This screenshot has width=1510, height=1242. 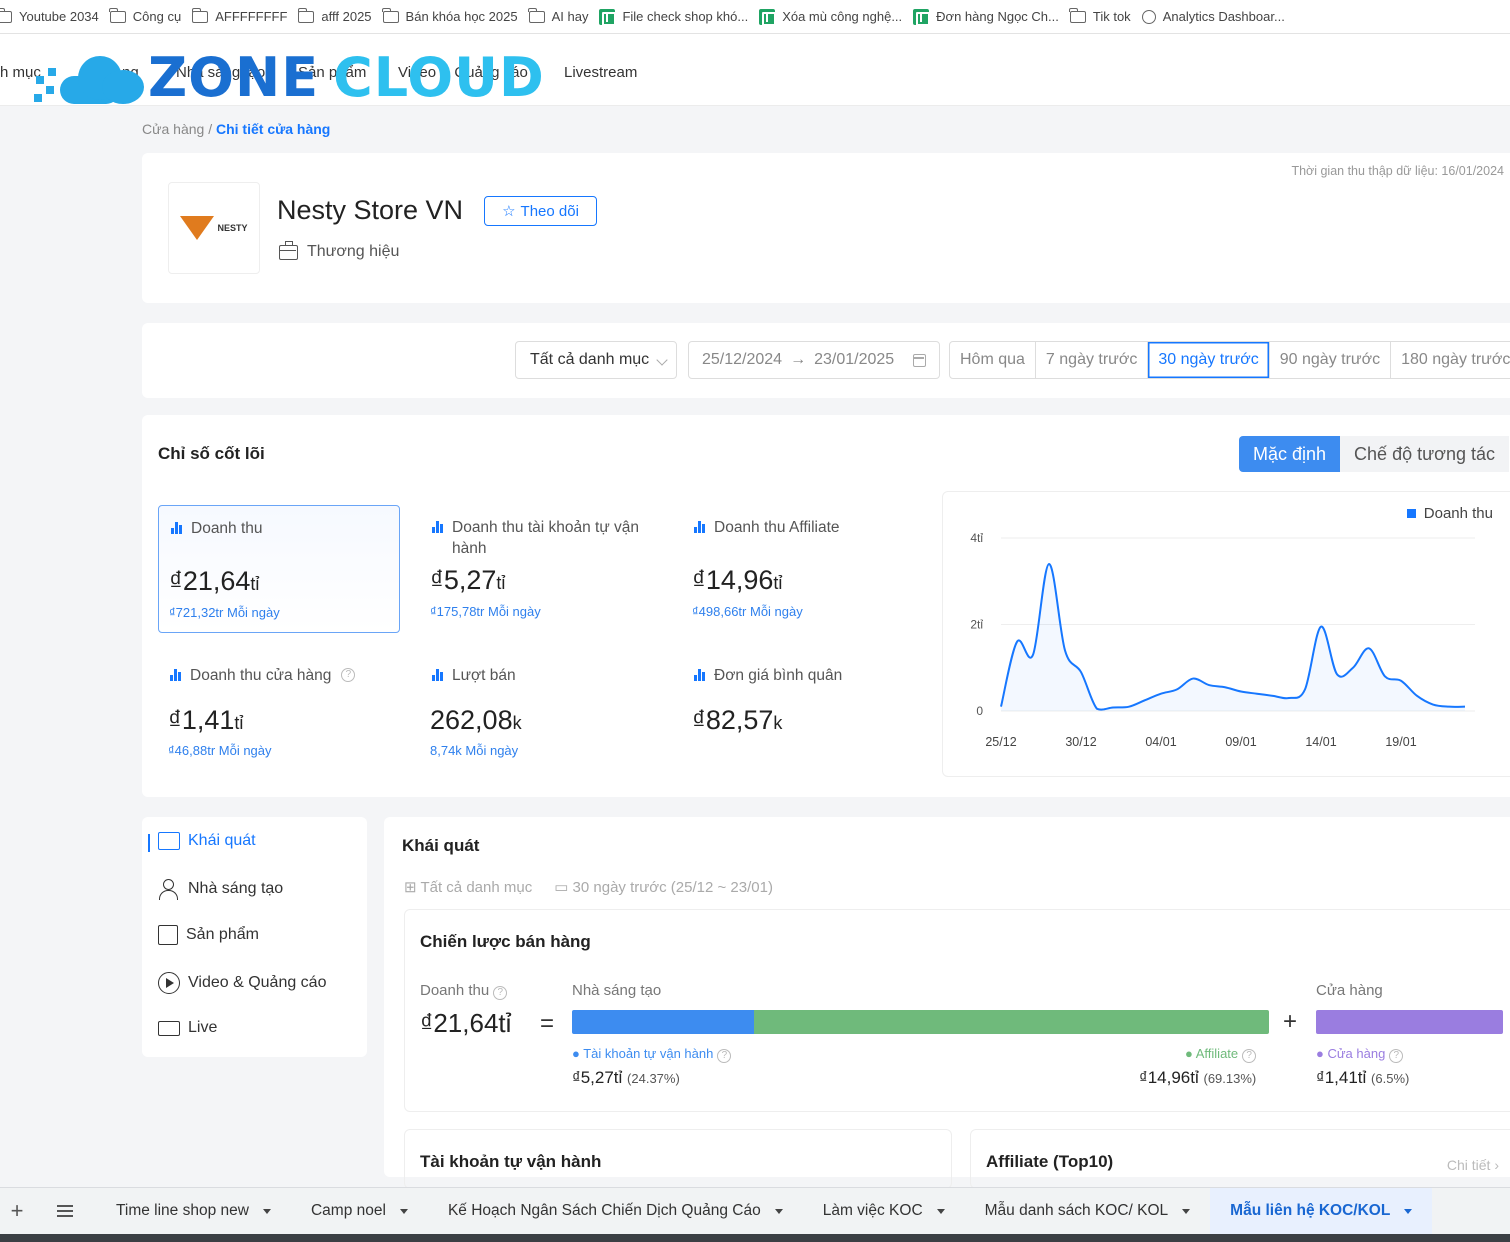 I want to click on affiliate-legend: ● Affiliate?, so click(x=1221, y=1054).